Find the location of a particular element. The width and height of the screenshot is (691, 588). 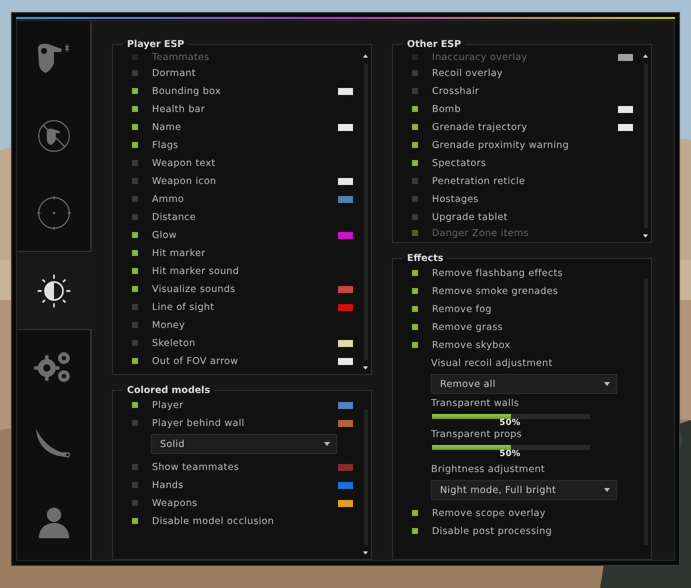

setting-label: Visual recoil adjustment is located at coordinates (492, 363).